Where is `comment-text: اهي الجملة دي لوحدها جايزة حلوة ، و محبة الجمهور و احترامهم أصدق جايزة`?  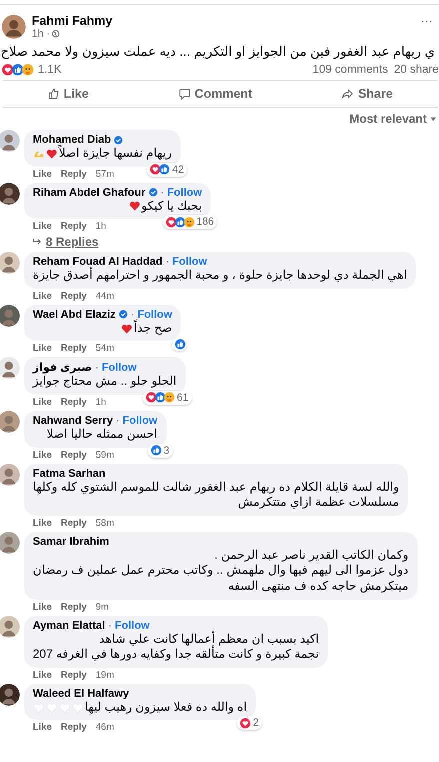
comment-text: اهي الجملة دي لوحدها جايزة حلوة ، و محبة الجمهور و احترامهم أصدق جايزة is located at coordinates (220, 276).